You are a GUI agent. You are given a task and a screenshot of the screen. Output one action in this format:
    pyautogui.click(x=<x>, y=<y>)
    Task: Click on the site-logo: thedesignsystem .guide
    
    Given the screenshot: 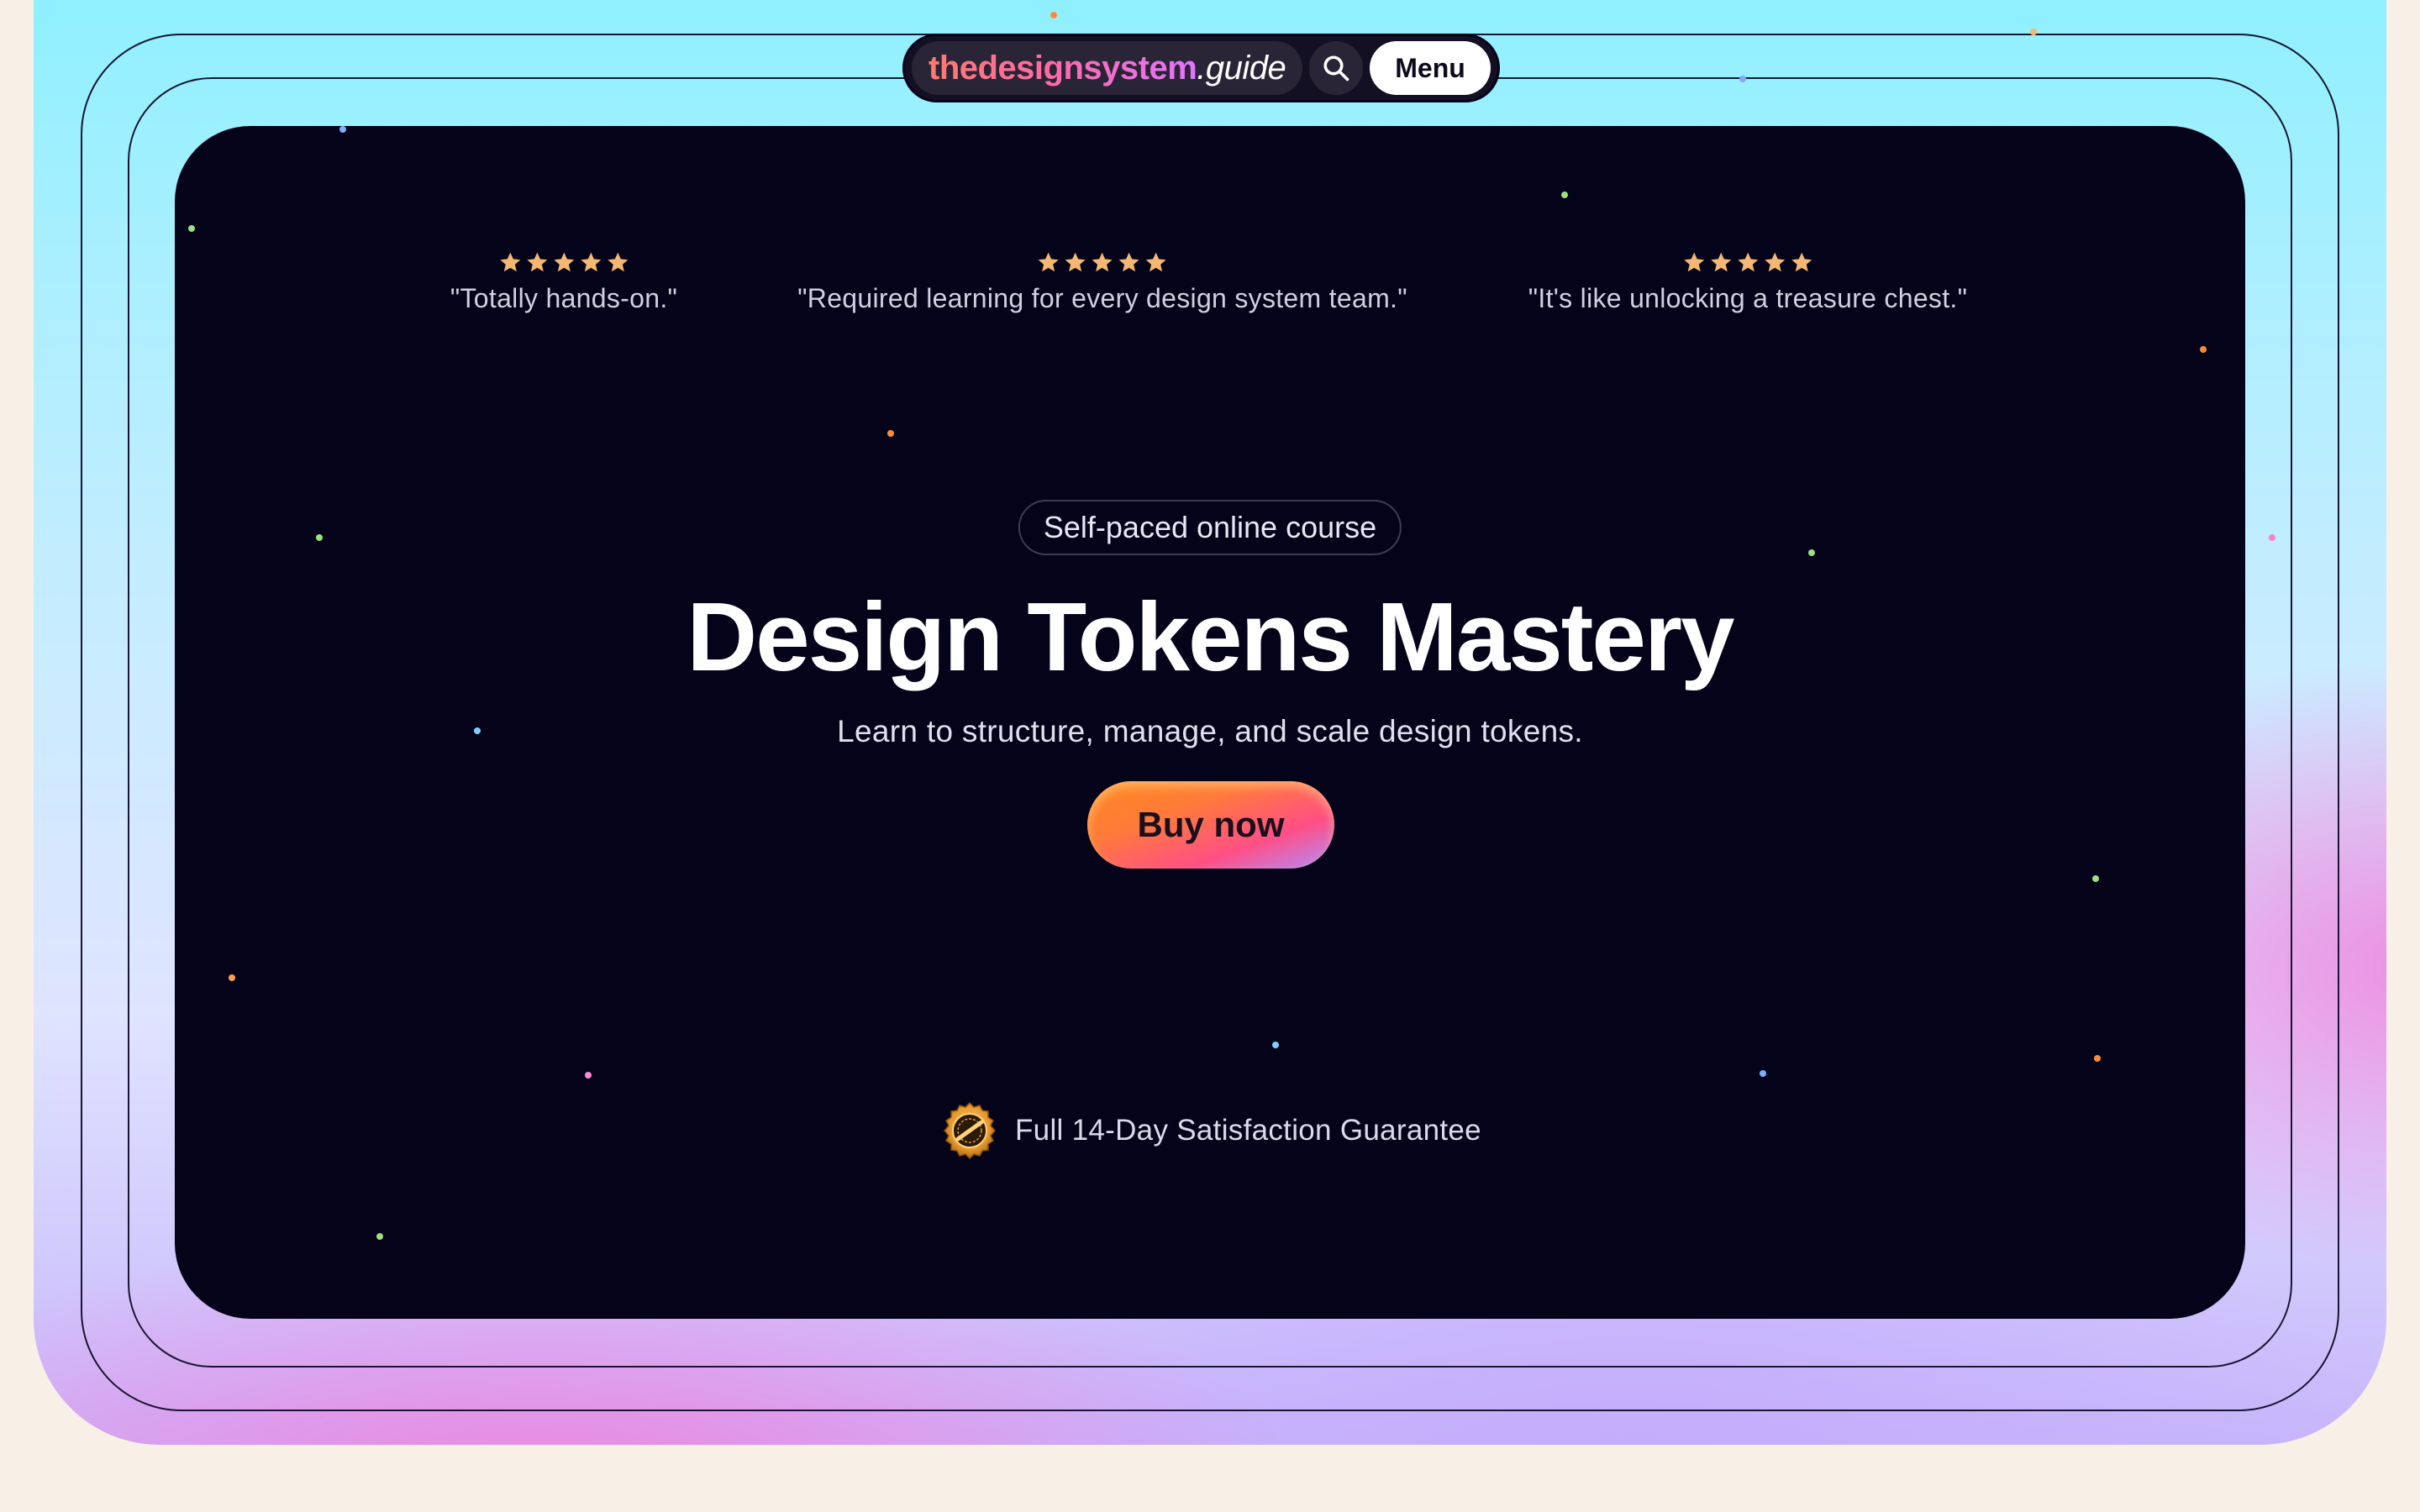 What is the action you would take?
    pyautogui.click(x=1107, y=68)
    